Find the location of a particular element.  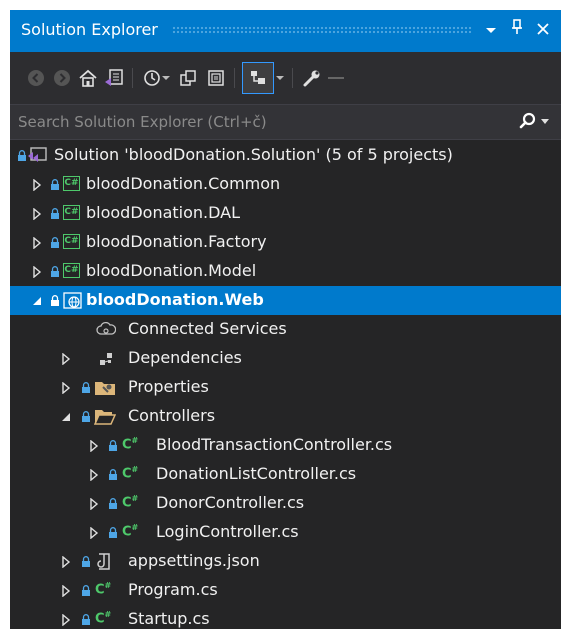

file-label: DonationListController.cs is located at coordinates (256, 473).